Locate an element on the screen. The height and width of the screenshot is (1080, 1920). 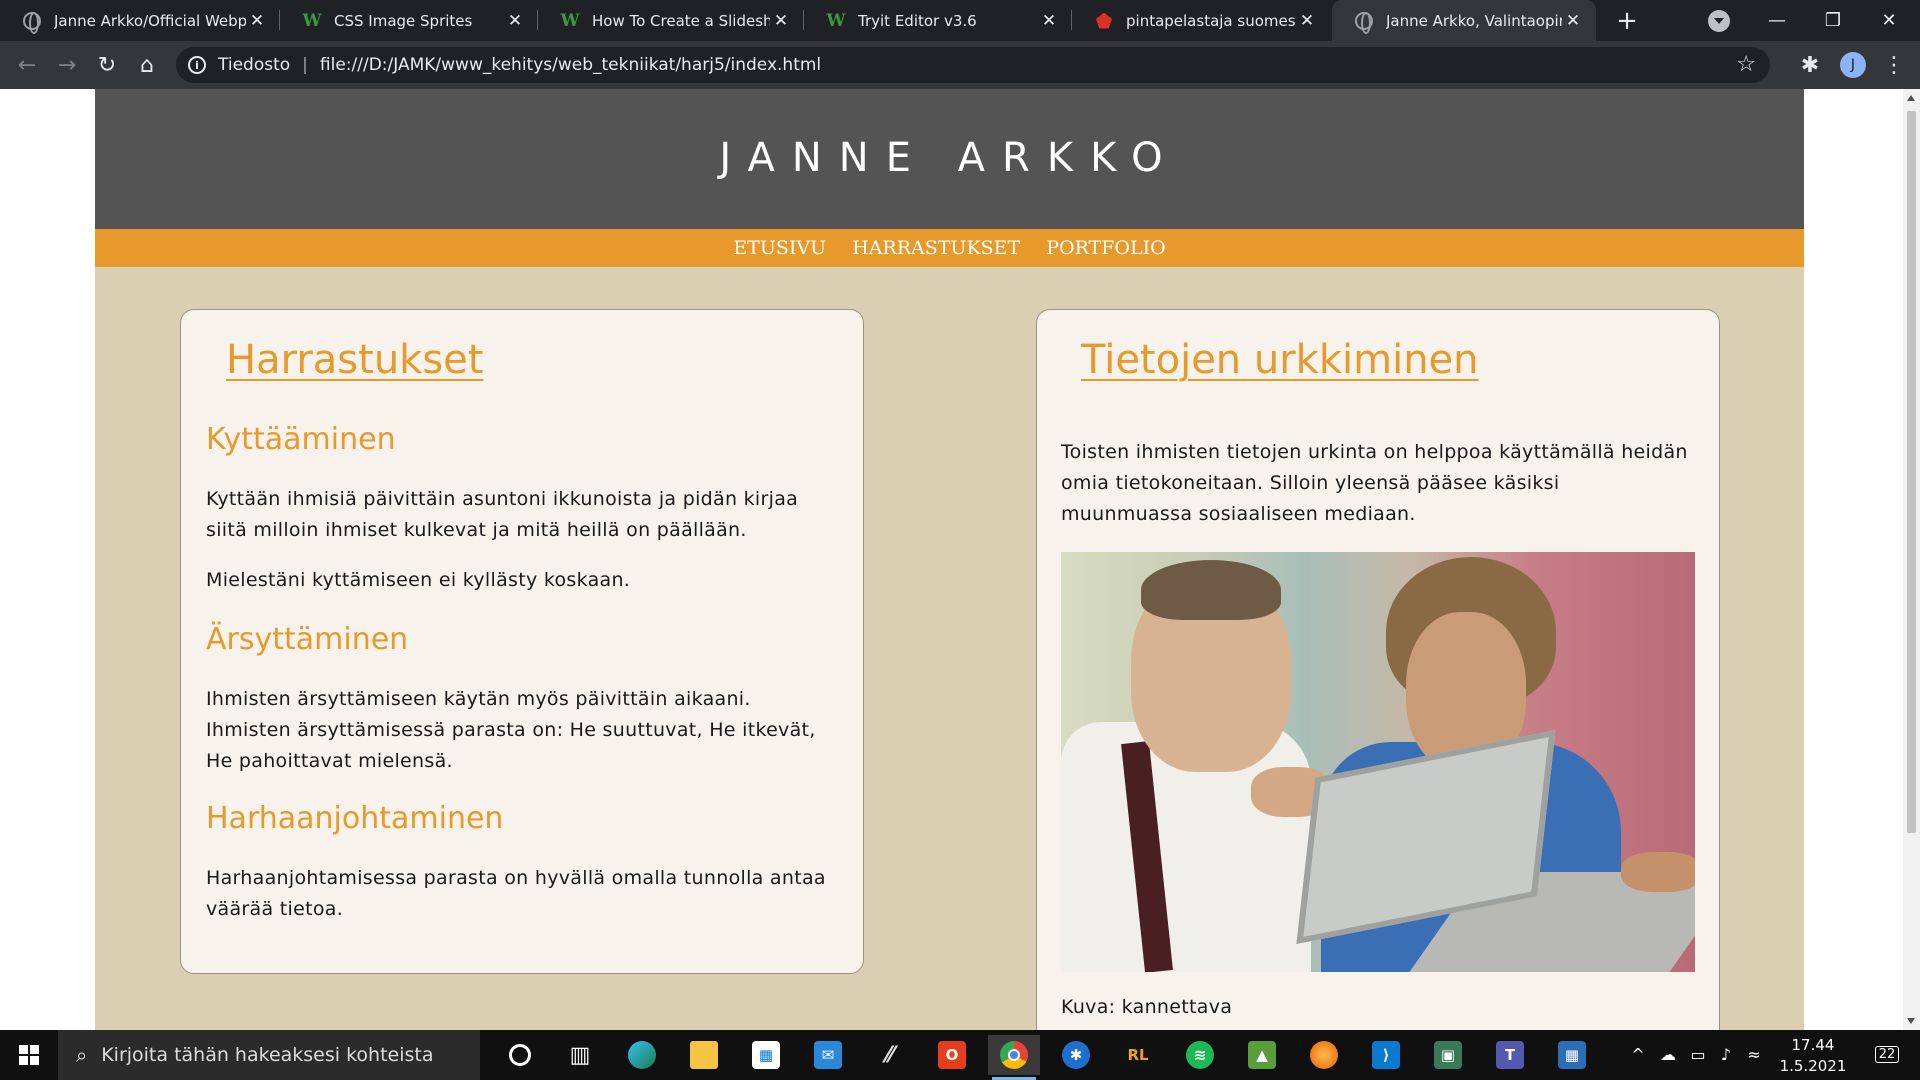
taskbar-clock: 17.44 1.5.2021 is located at coordinates (1813, 1056).